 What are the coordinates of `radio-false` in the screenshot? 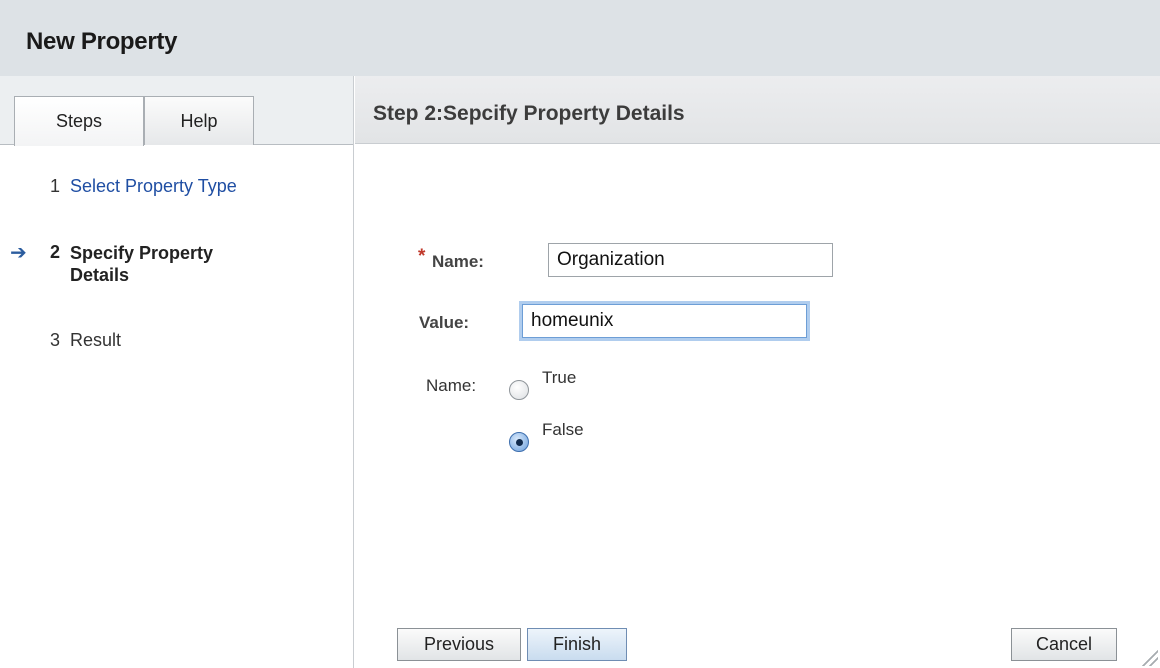 It's located at (519, 442).